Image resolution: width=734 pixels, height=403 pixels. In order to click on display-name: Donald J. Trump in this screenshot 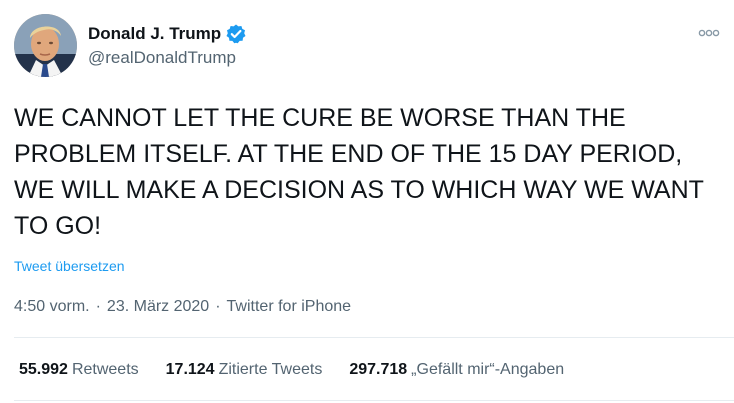, I will do `click(154, 34)`.